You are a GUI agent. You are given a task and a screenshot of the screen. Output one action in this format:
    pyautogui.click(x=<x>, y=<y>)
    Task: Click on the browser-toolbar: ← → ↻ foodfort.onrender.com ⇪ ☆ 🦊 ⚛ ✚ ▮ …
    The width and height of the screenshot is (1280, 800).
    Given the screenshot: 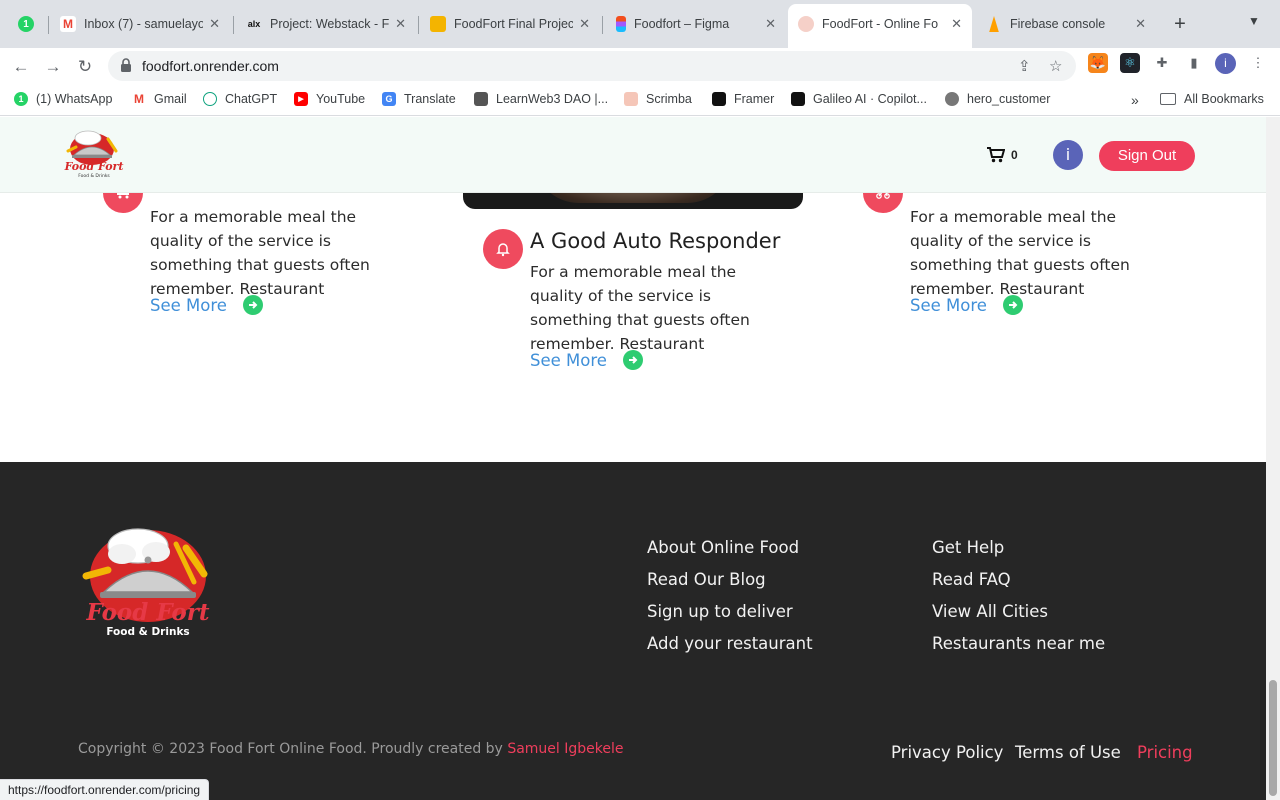 What is the action you would take?
    pyautogui.click(x=640, y=67)
    